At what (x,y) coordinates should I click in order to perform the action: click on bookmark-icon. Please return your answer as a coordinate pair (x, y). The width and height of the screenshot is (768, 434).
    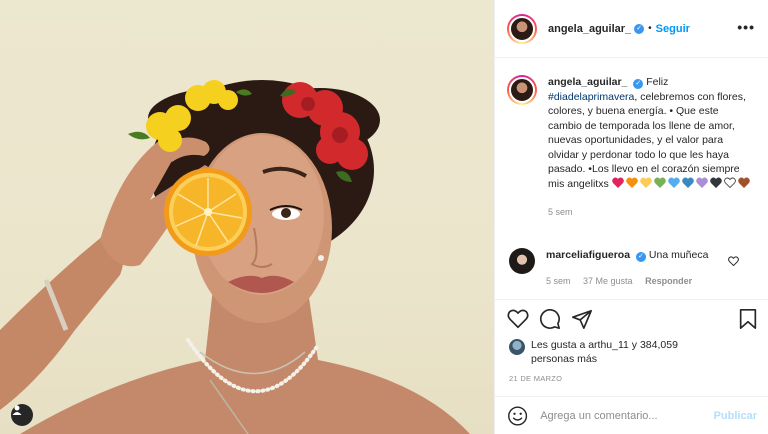
    Looking at the image, I should click on (748, 319).